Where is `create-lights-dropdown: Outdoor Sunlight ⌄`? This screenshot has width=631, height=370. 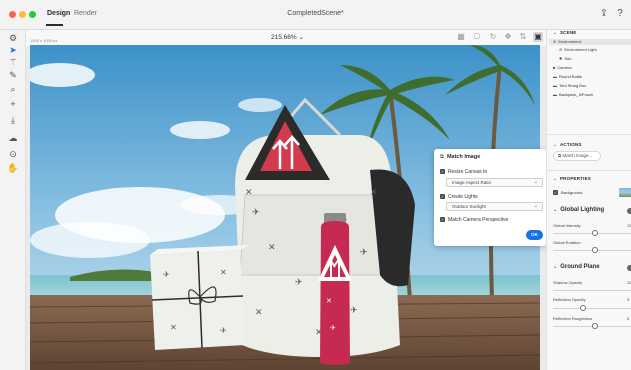 create-lights-dropdown: Outdoor Sunlight ⌄ is located at coordinates (494, 206).